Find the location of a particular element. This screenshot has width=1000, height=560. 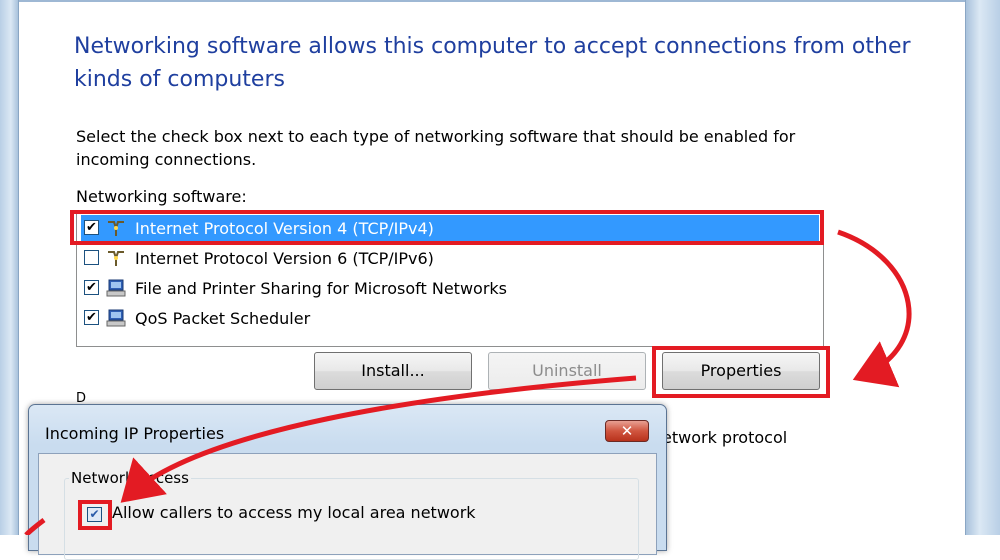

qos-checkbox: ✔ is located at coordinates (91, 317).